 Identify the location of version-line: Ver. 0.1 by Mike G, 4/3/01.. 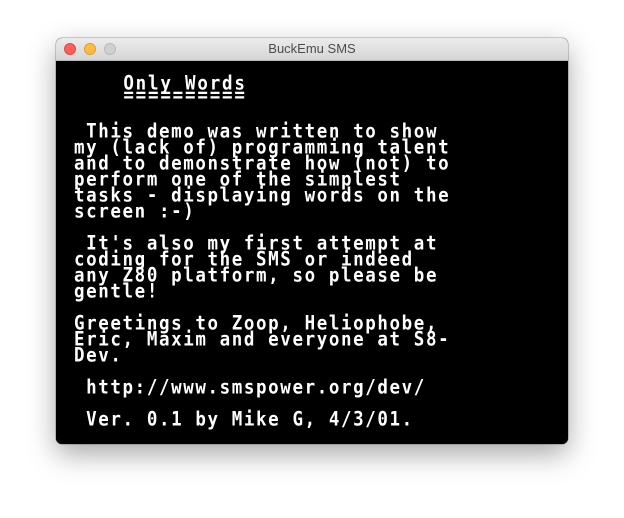
(244, 419).